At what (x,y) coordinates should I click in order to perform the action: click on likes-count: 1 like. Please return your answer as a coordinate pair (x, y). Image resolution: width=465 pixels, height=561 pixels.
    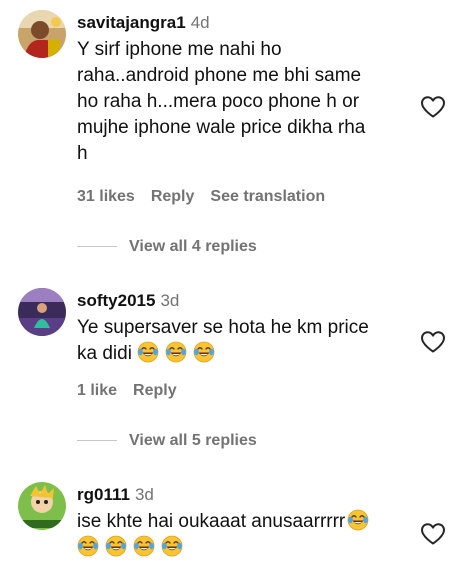
    Looking at the image, I should click on (97, 390).